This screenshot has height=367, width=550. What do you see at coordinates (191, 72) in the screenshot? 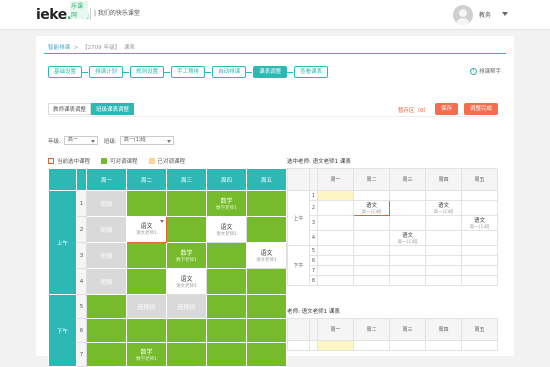
I see `step-manual-preschedule: 手工预排` at bounding box center [191, 72].